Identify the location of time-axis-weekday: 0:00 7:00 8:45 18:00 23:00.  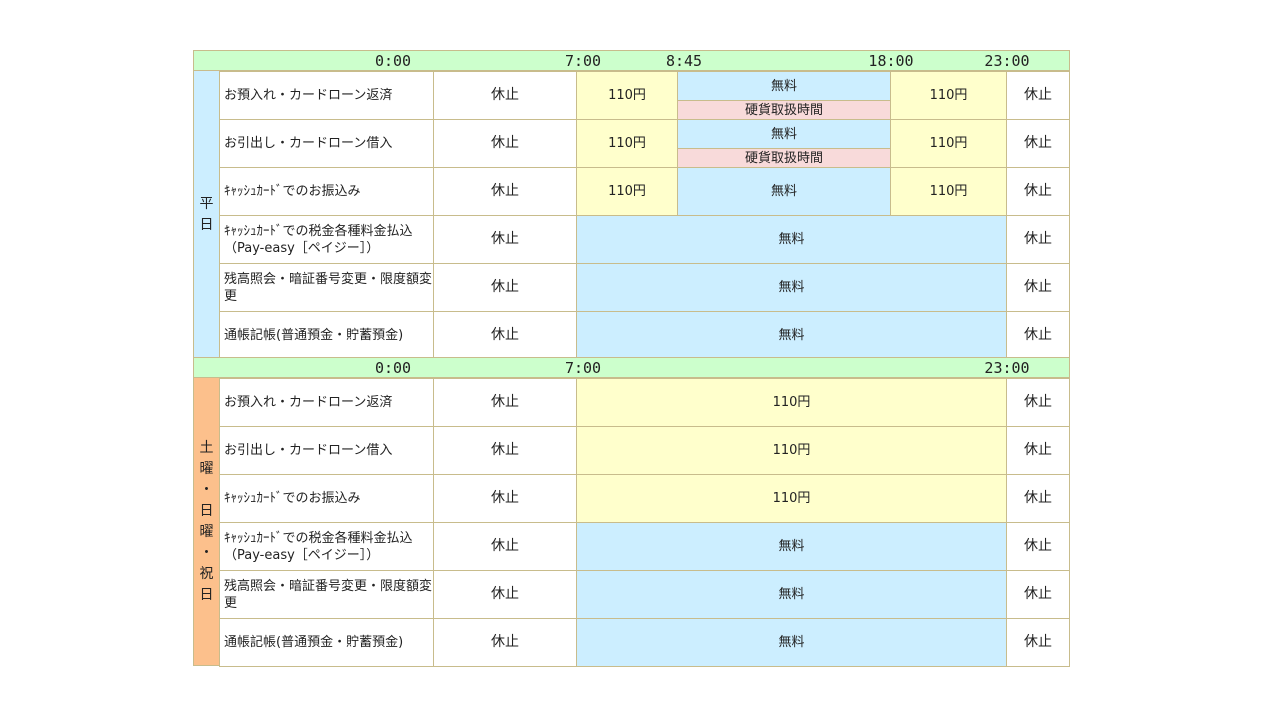
(631, 60).